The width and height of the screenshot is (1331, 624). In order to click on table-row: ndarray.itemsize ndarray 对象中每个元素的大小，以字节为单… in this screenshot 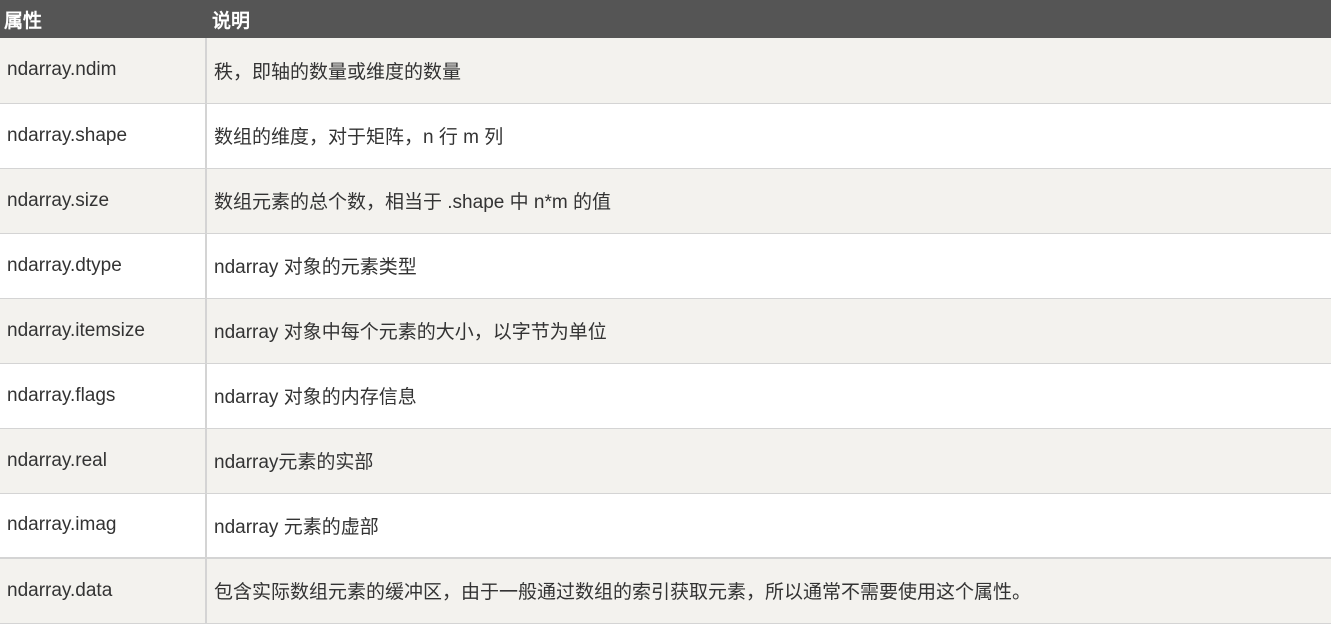, I will do `click(665, 331)`.